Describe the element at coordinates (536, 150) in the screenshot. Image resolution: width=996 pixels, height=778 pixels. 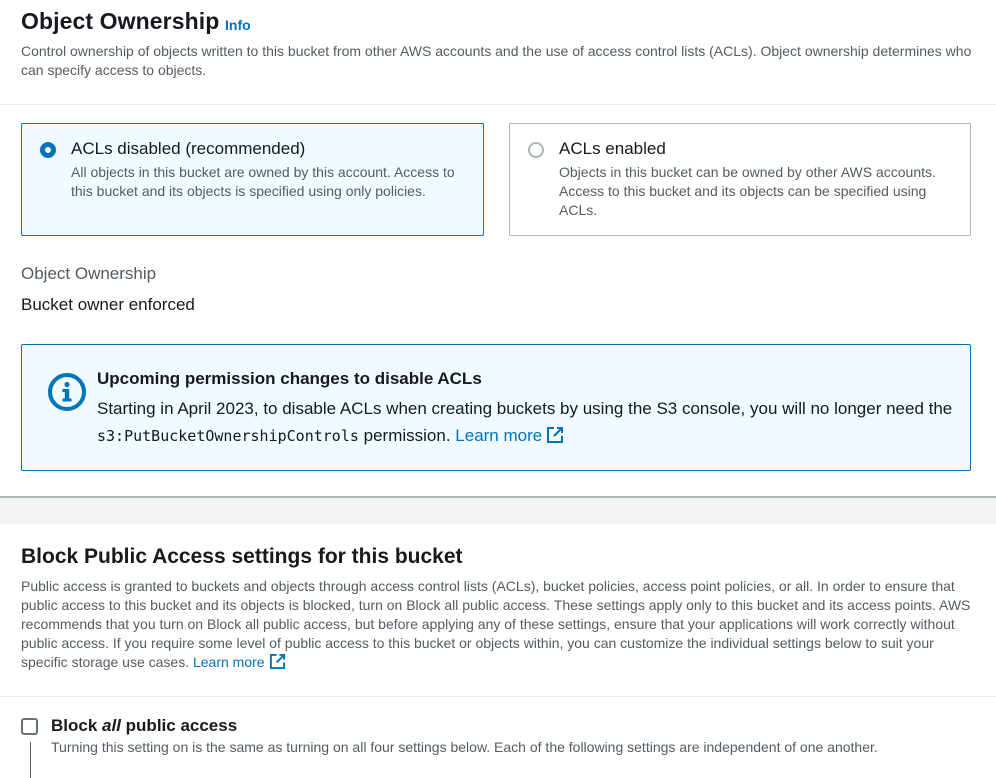
I see `acls-enabled-radio` at that location.